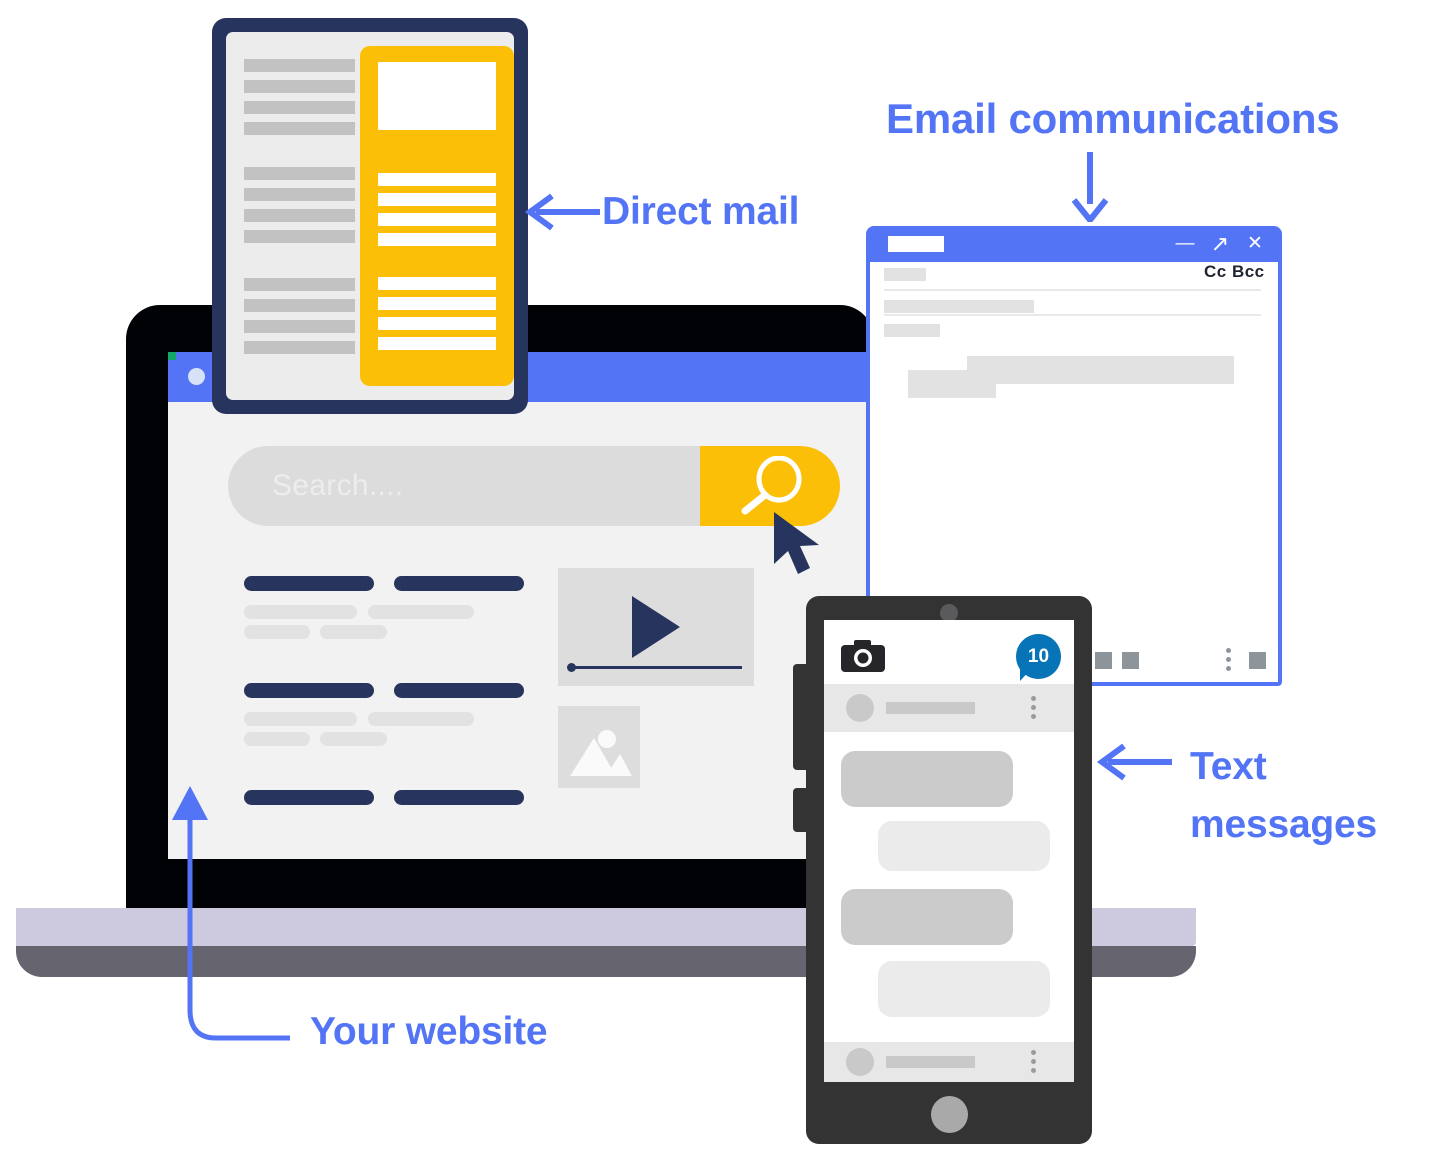 The height and width of the screenshot is (1170, 1430). Describe the element at coordinates (1228, 766) in the screenshot. I see `annotation-label-line1: Text` at that location.